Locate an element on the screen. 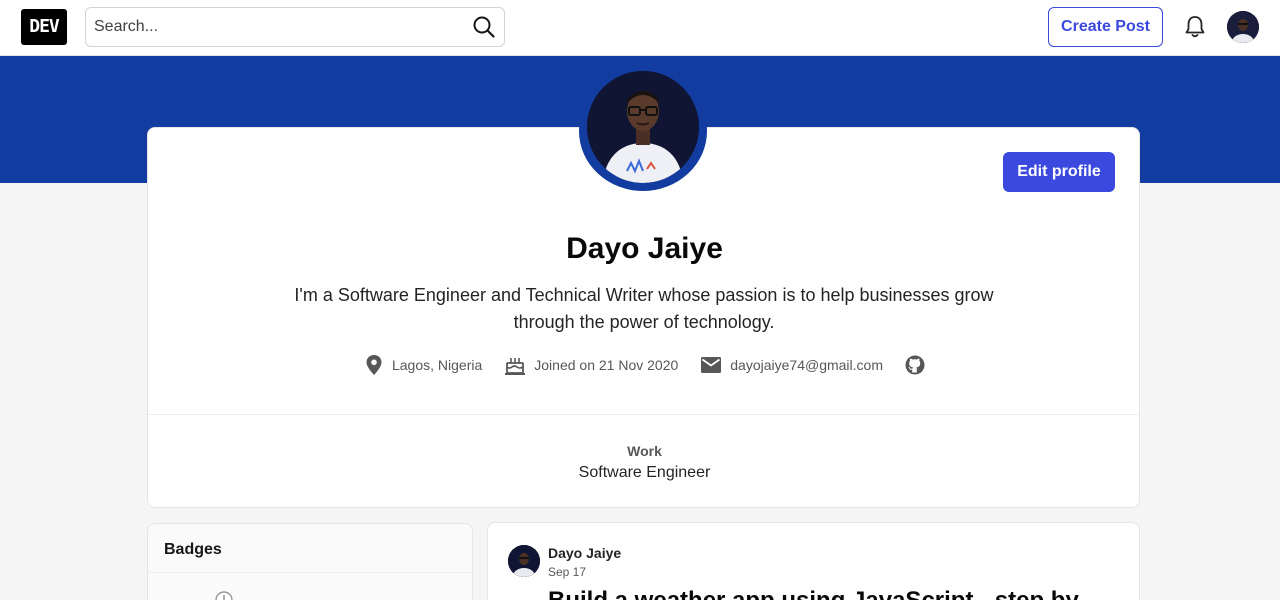  avatar is located at coordinates (1243, 27).